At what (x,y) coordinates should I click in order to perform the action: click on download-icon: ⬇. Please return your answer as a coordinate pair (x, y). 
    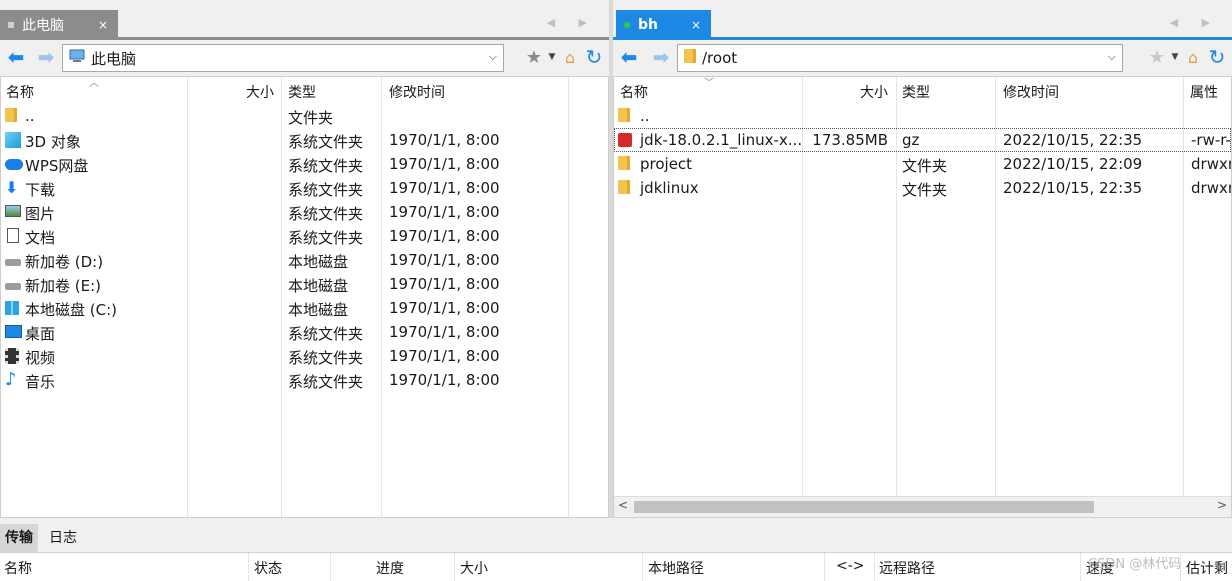
    Looking at the image, I should click on (12, 187).